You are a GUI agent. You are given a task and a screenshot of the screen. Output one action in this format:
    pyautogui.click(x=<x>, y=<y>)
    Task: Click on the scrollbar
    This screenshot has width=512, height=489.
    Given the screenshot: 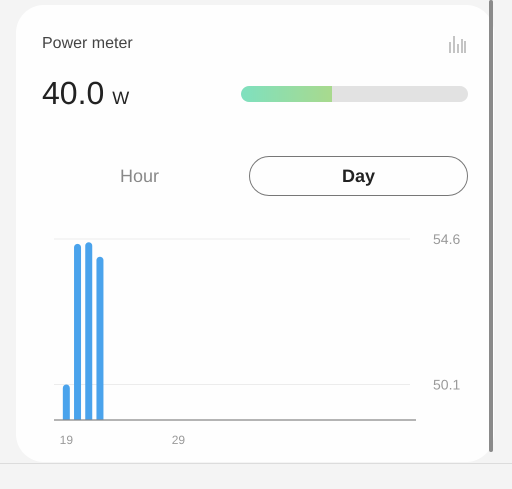 What is the action you would take?
    pyautogui.click(x=491, y=226)
    